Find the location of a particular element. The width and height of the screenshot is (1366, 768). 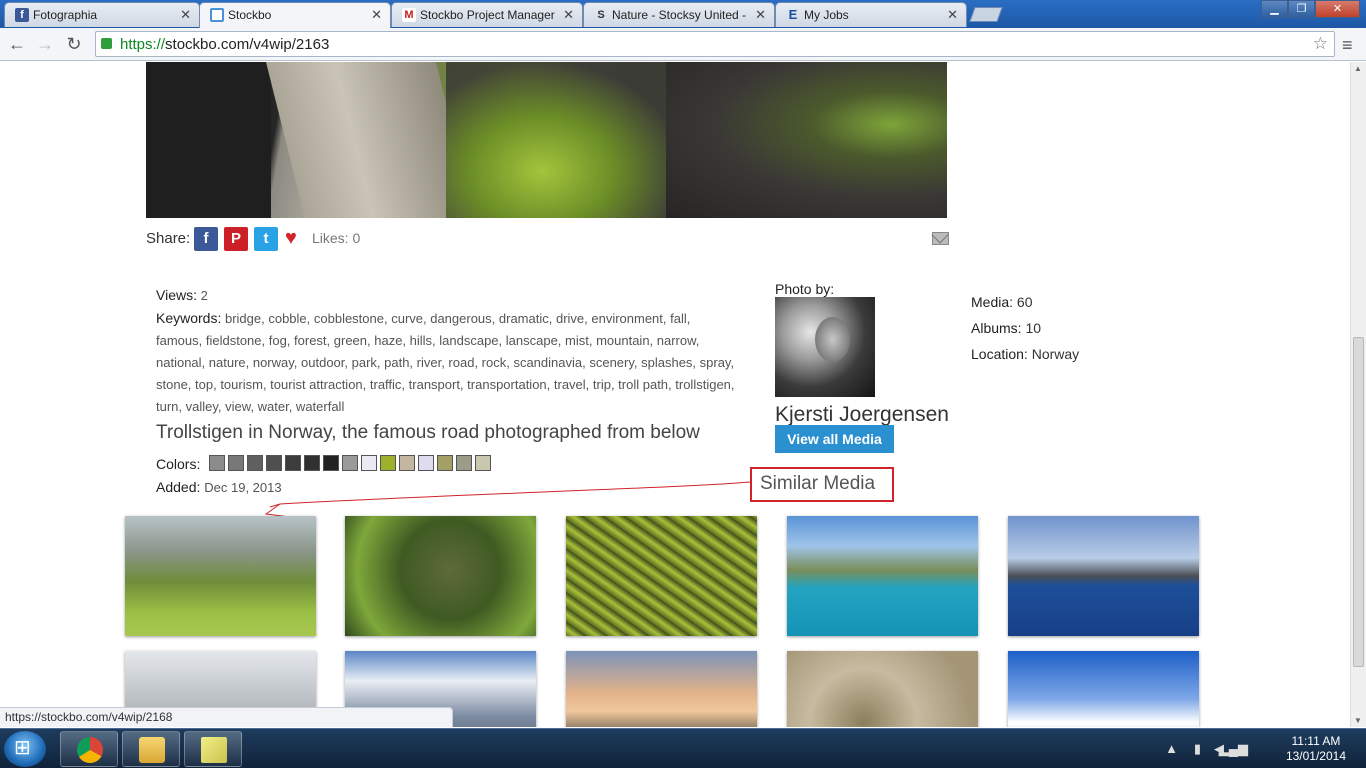

taskbar-clock: 11:11 AM 13/01/2014 is located at coordinates (1316, 749).